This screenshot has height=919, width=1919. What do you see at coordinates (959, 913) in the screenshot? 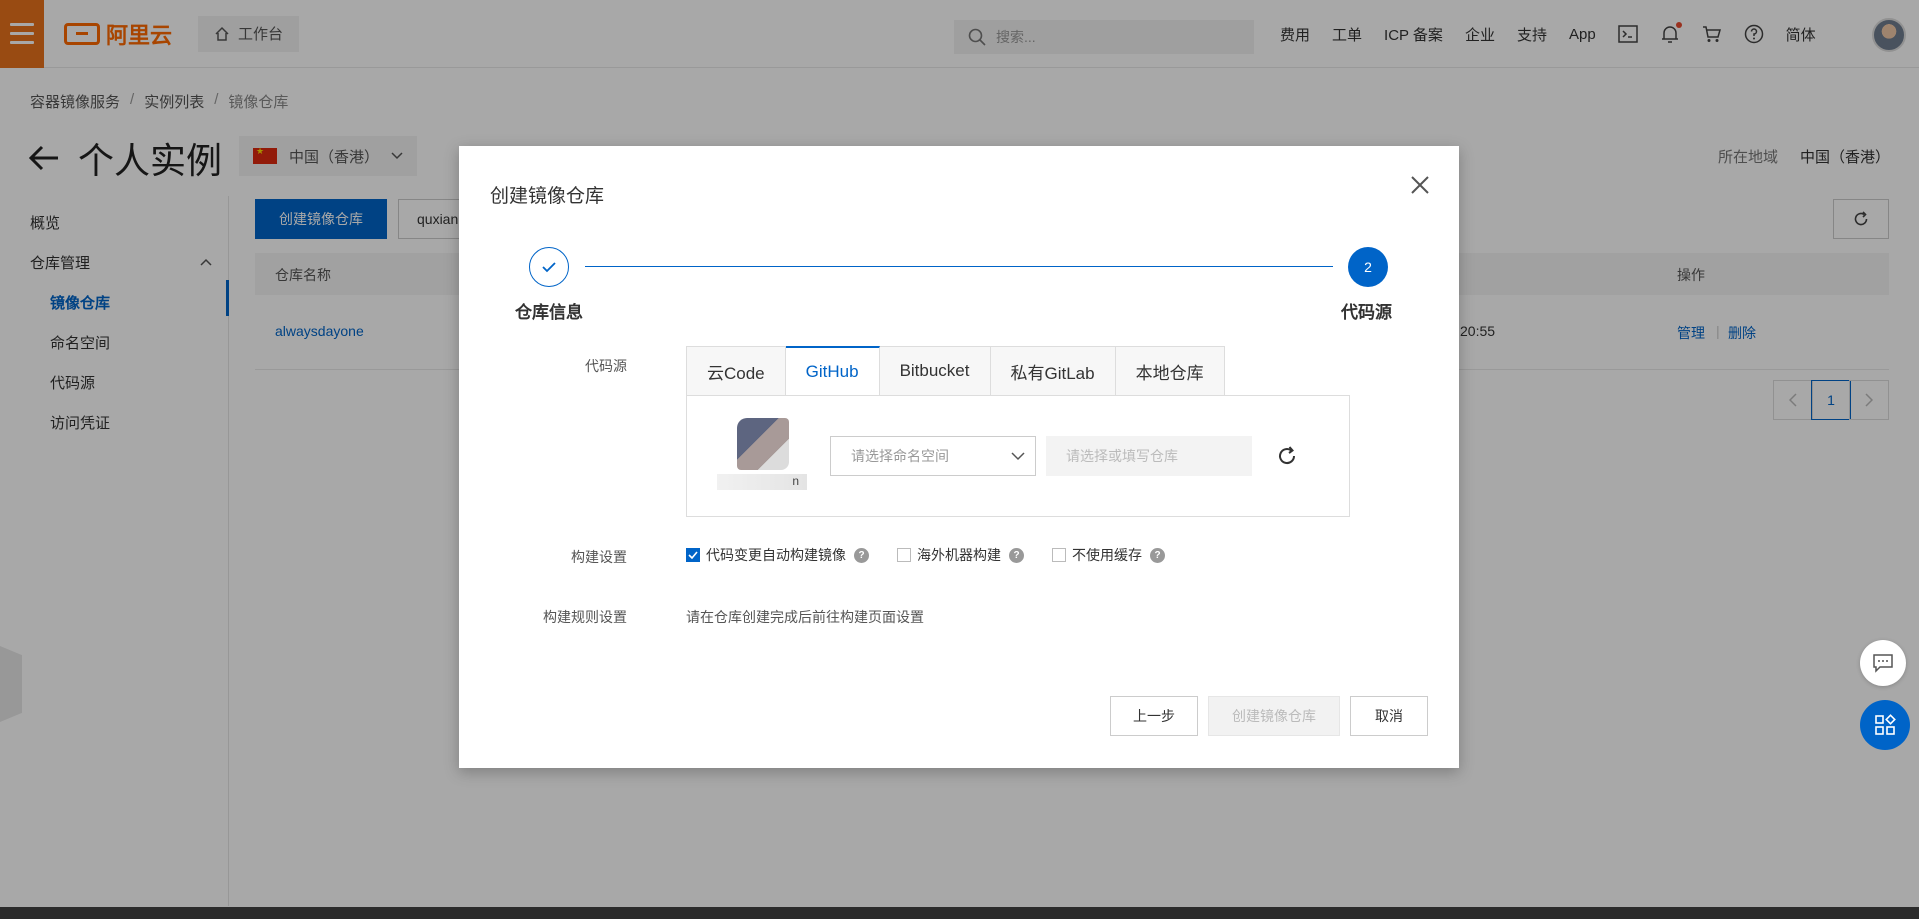
I see `os-taskbar` at bounding box center [959, 913].